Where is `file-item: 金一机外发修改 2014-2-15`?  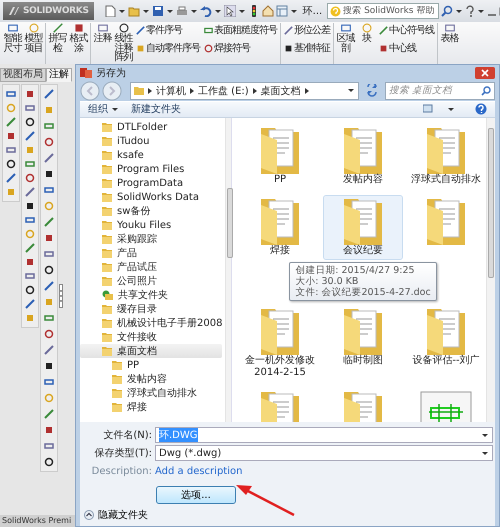
file-item: 金一机外发修改 2014-2-15 is located at coordinates (280, 343).